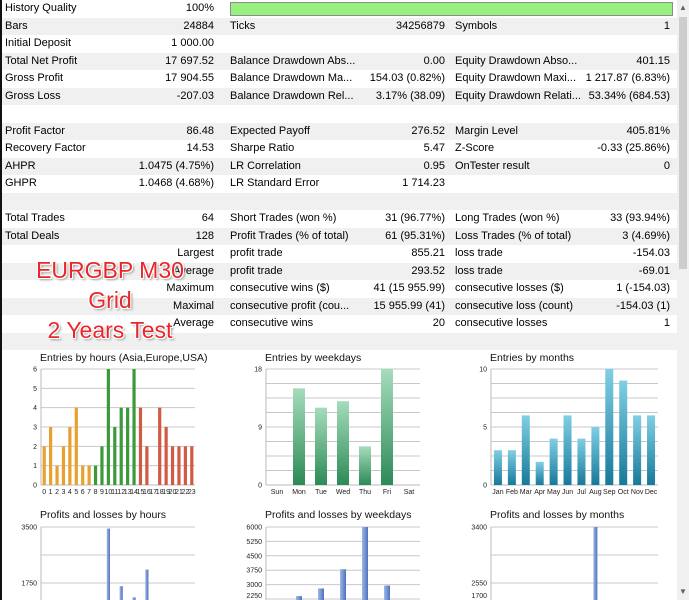 Image resolution: width=689 pixels, height=600 pixels. What do you see at coordinates (683, 143) in the screenshot?
I see `scrollbar-thumb` at bounding box center [683, 143].